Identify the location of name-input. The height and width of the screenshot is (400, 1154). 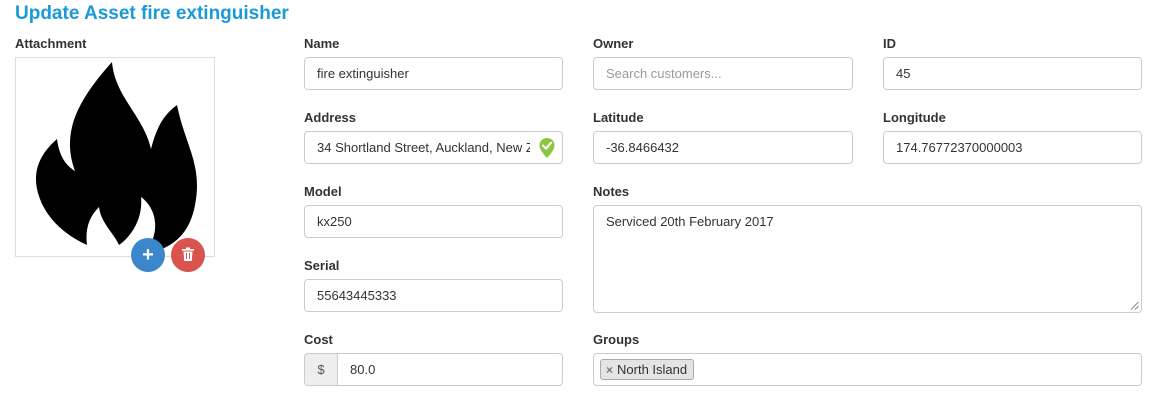
(433, 73).